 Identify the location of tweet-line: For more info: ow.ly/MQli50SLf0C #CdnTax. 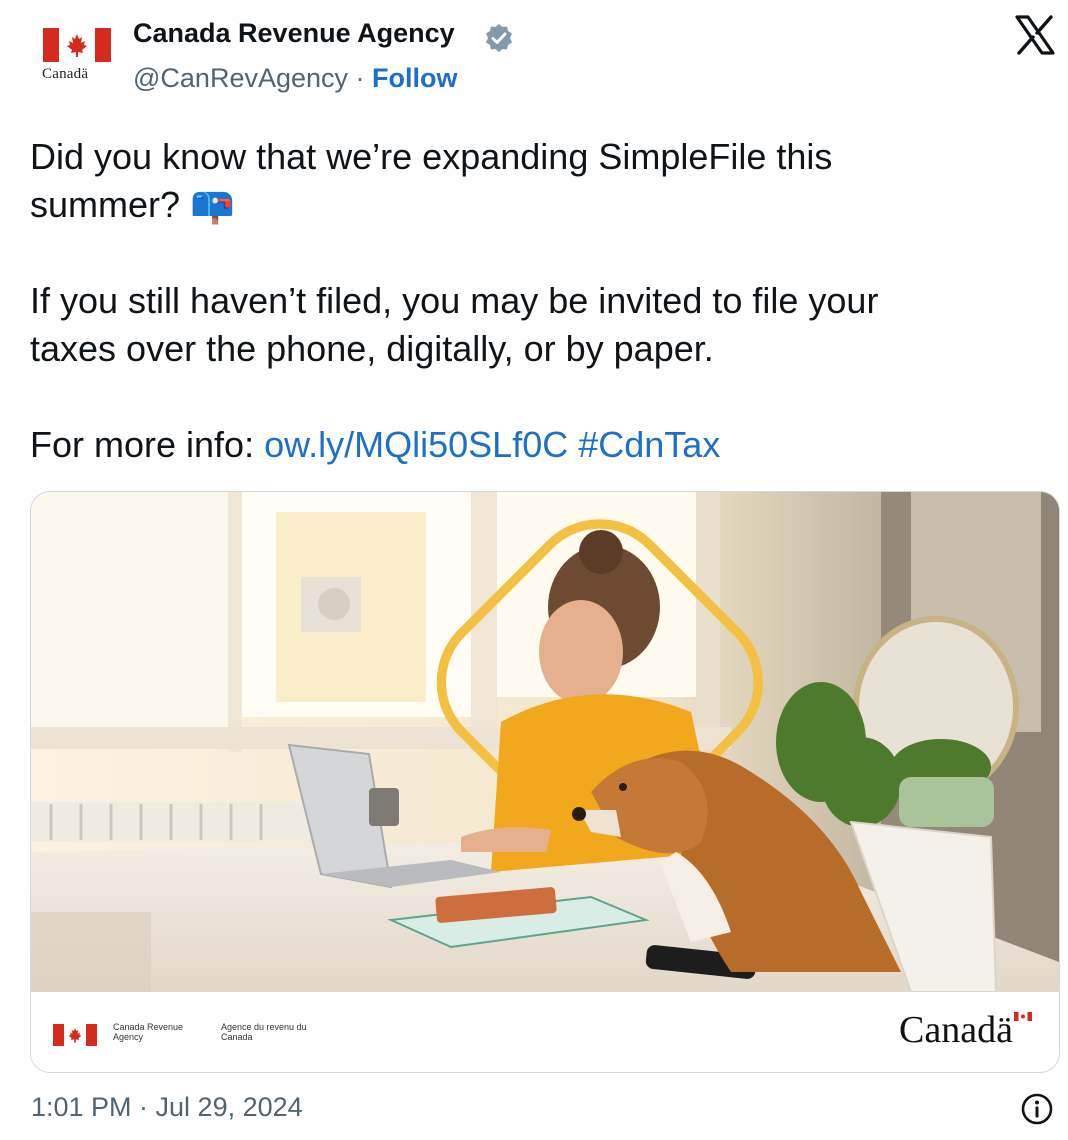
(535, 445).